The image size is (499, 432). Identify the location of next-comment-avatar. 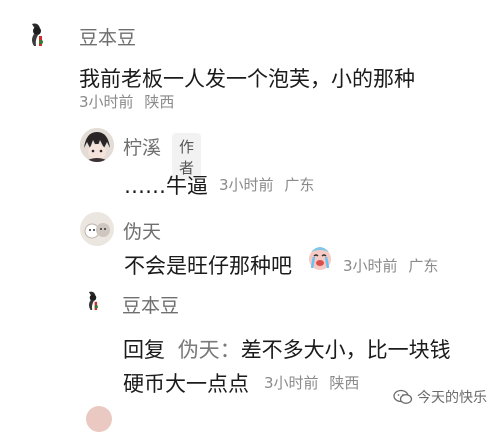
(99, 419).